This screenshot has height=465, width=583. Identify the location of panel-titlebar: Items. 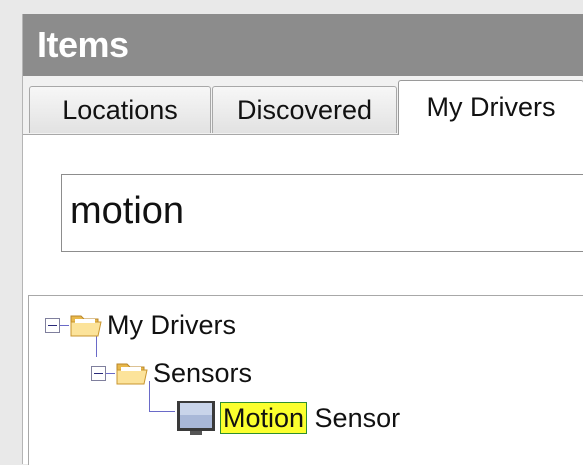
(303, 45).